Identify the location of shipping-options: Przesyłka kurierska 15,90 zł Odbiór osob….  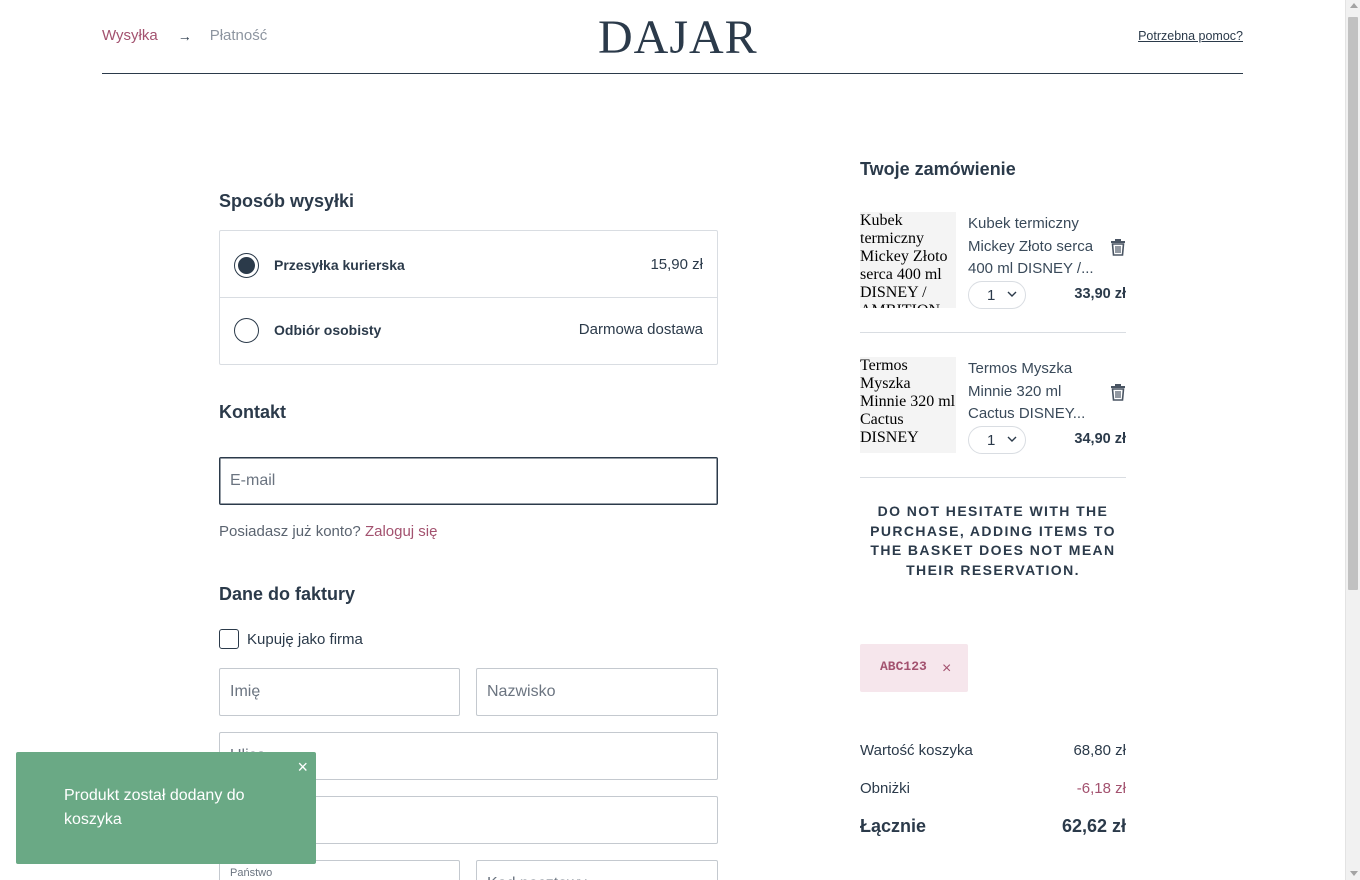
(468, 297).